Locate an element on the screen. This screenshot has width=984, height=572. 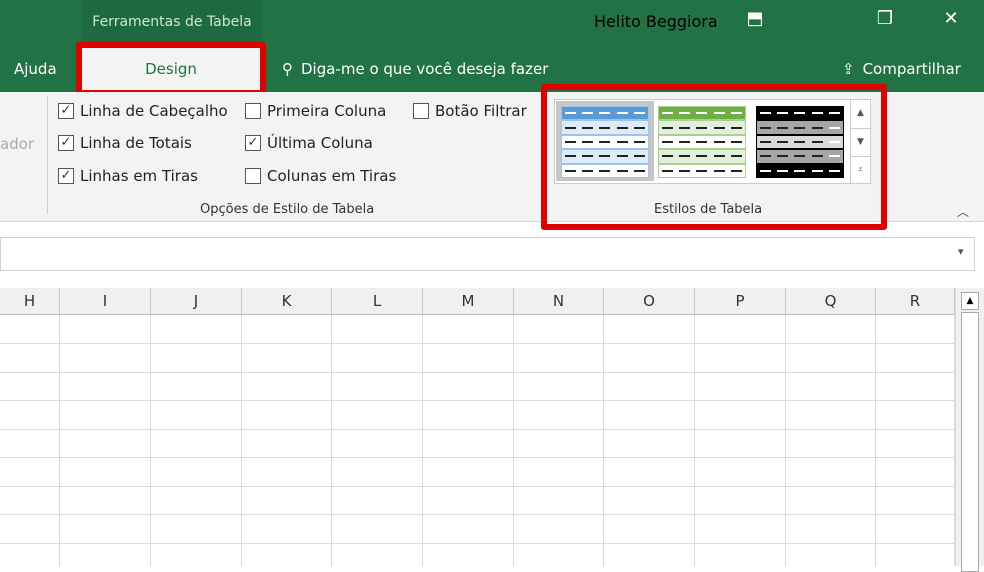
checkbox-total-row: ✓ Linha de Totais is located at coordinates (125, 143).